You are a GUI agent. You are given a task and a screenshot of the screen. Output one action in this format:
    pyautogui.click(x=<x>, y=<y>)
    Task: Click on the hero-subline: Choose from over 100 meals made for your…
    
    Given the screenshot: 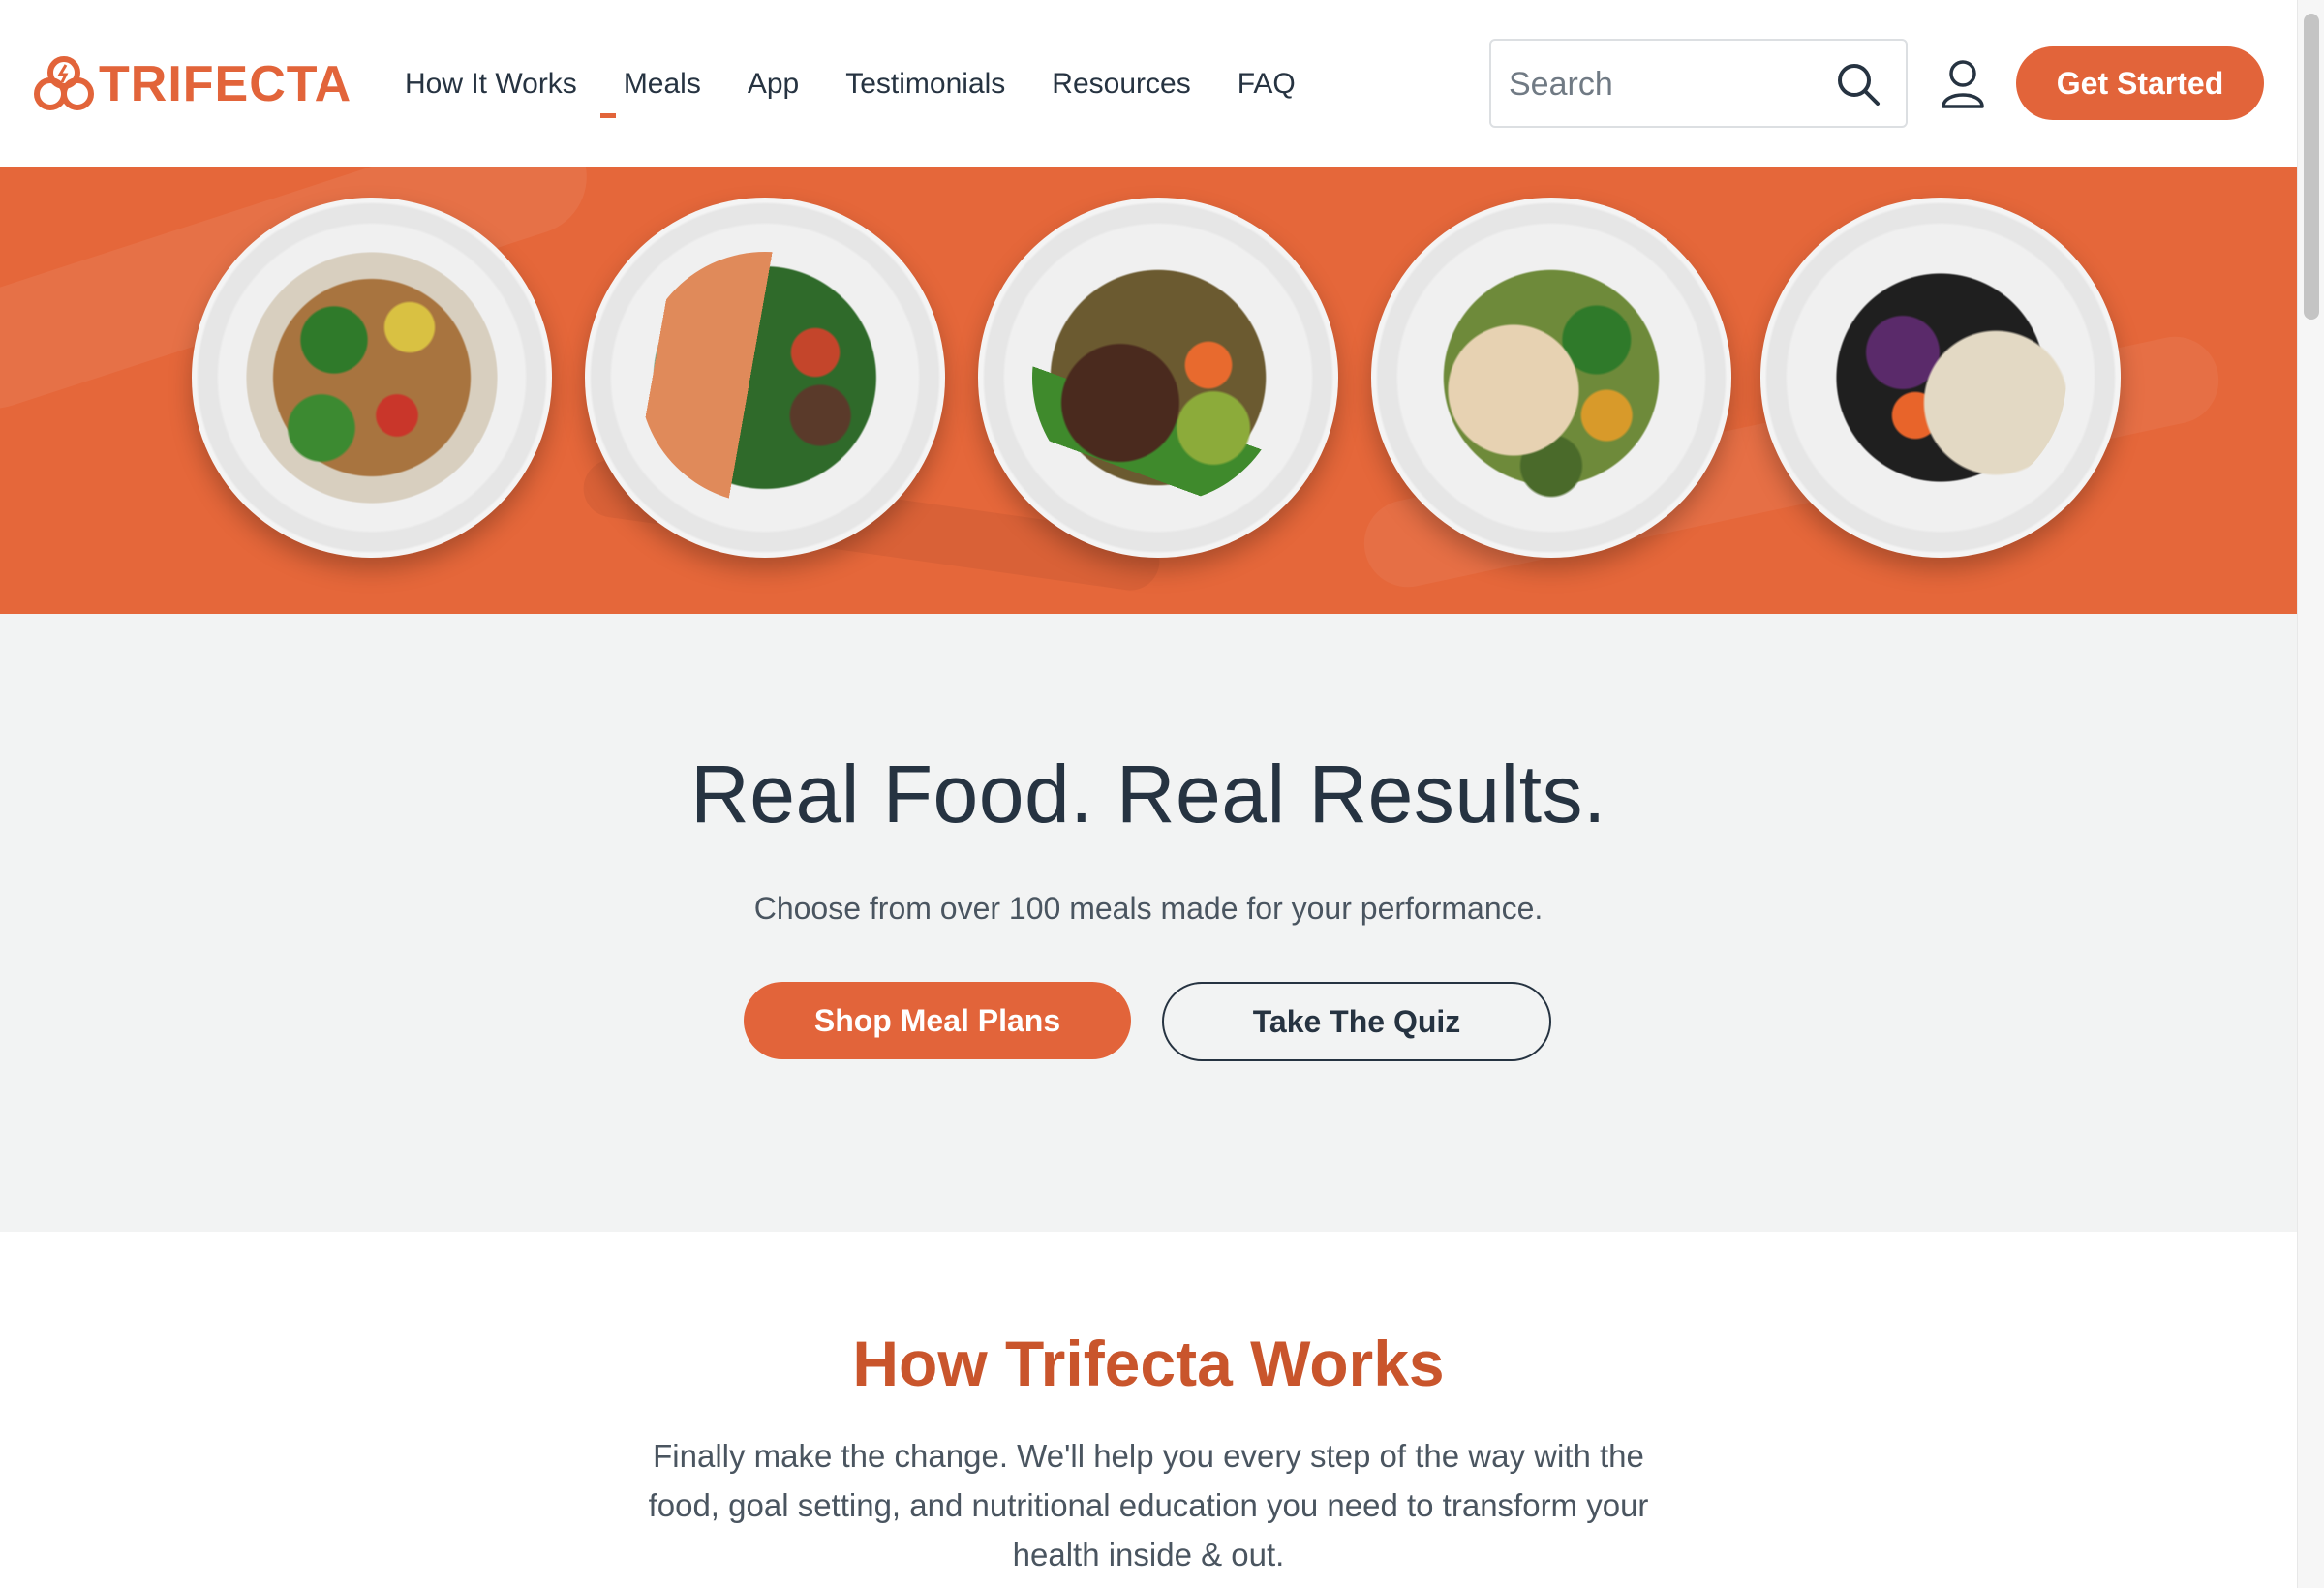 What is the action you would take?
    pyautogui.click(x=1149, y=908)
    